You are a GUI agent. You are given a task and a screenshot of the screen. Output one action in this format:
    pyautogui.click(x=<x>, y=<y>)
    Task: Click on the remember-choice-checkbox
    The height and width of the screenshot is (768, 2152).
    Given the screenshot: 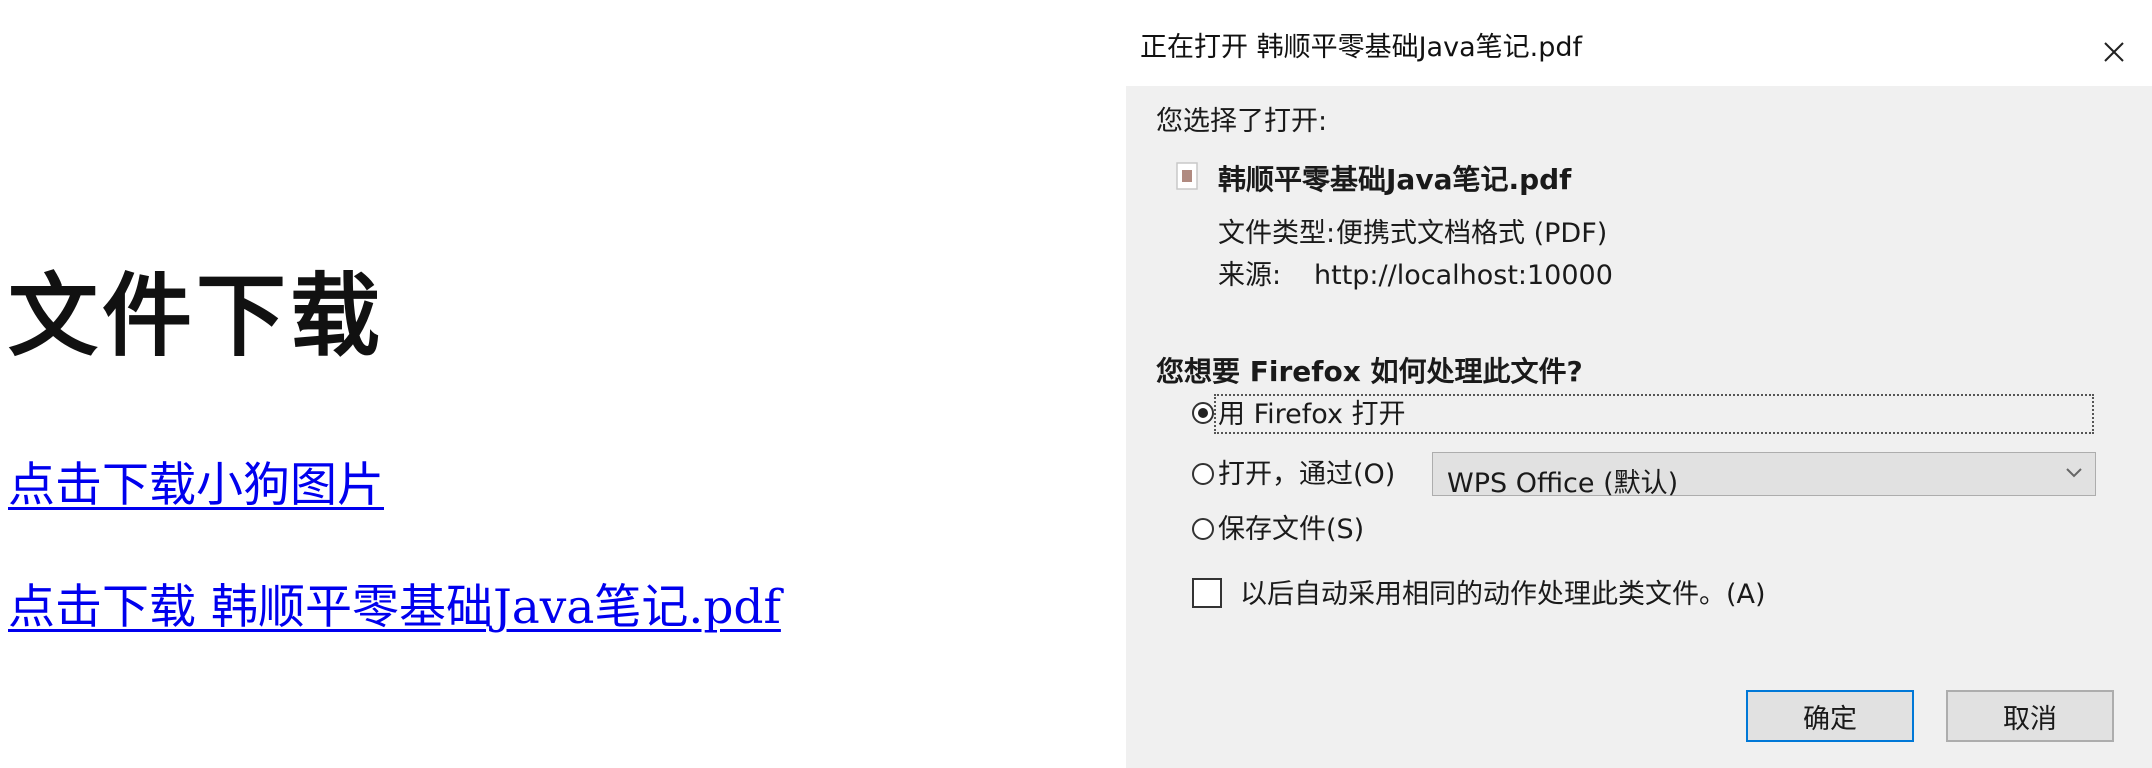 What is the action you would take?
    pyautogui.click(x=1207, y=593)
    